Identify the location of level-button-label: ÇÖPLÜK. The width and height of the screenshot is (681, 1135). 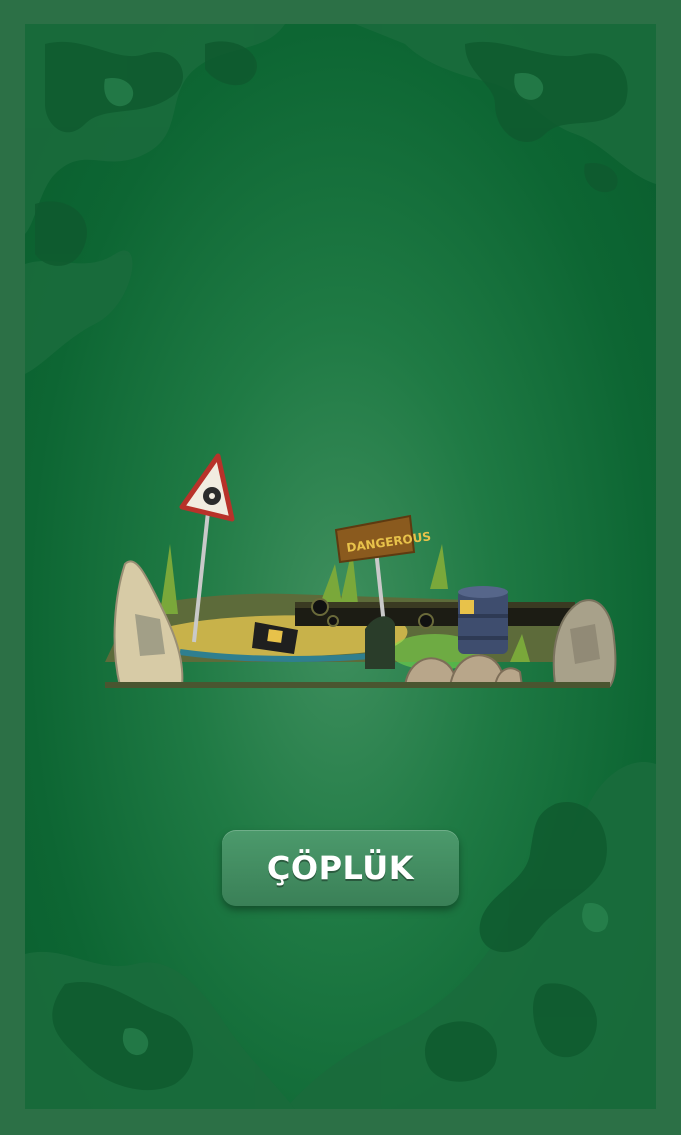
(340, 868).